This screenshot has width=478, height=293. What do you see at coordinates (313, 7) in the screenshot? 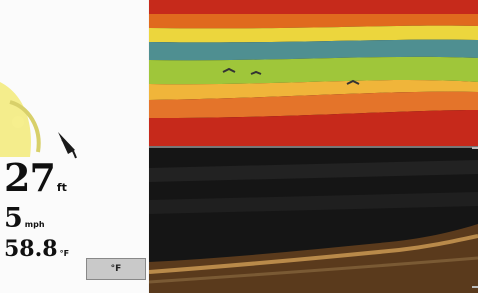
I see `surface-band` at bounding box center [313, 7].